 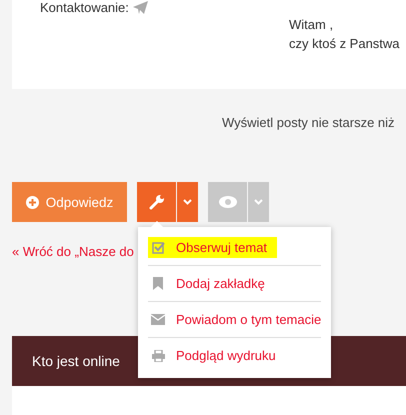 What do you see at coordinates (311, 25) in the screenshot?
I see `message-line: Witam ,` at bounding box center [311, 25].